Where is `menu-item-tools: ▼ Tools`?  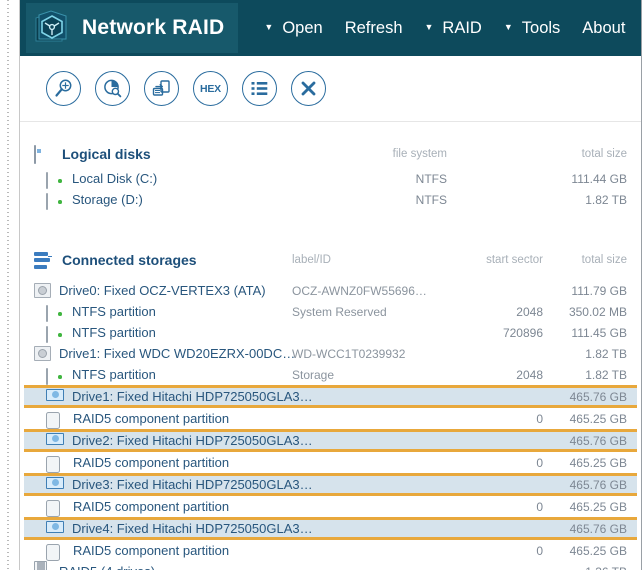 menu-item-tools: ▼ Tools is located at coordinates (532, 28).